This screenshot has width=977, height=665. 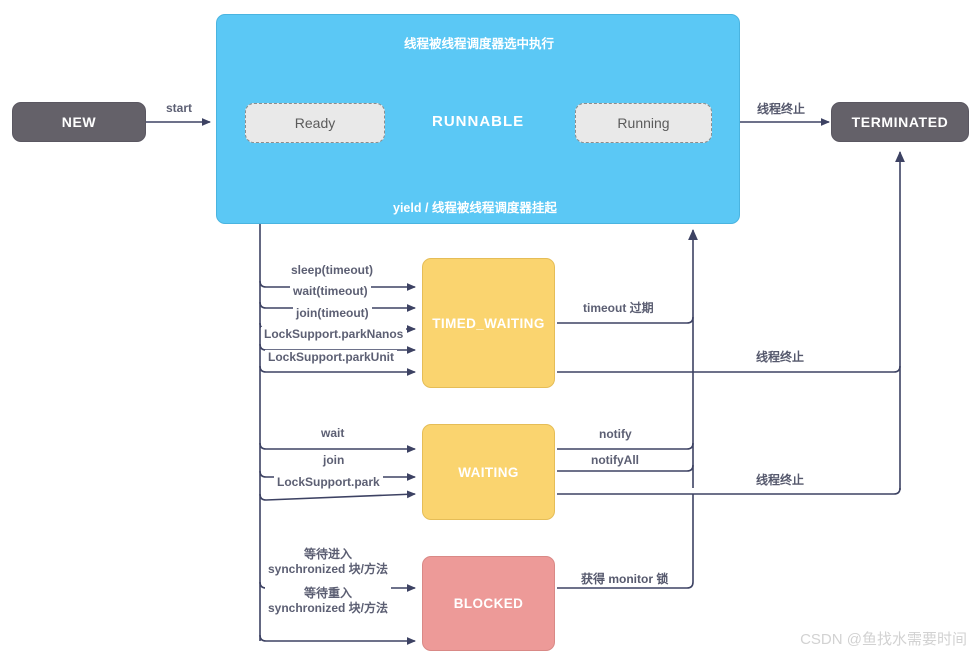 What do you see at coordinates (780, 480) in the screenshot?
I see `edge-label-terminate-waiting: 线程终止` at bounding box center [780, 480].